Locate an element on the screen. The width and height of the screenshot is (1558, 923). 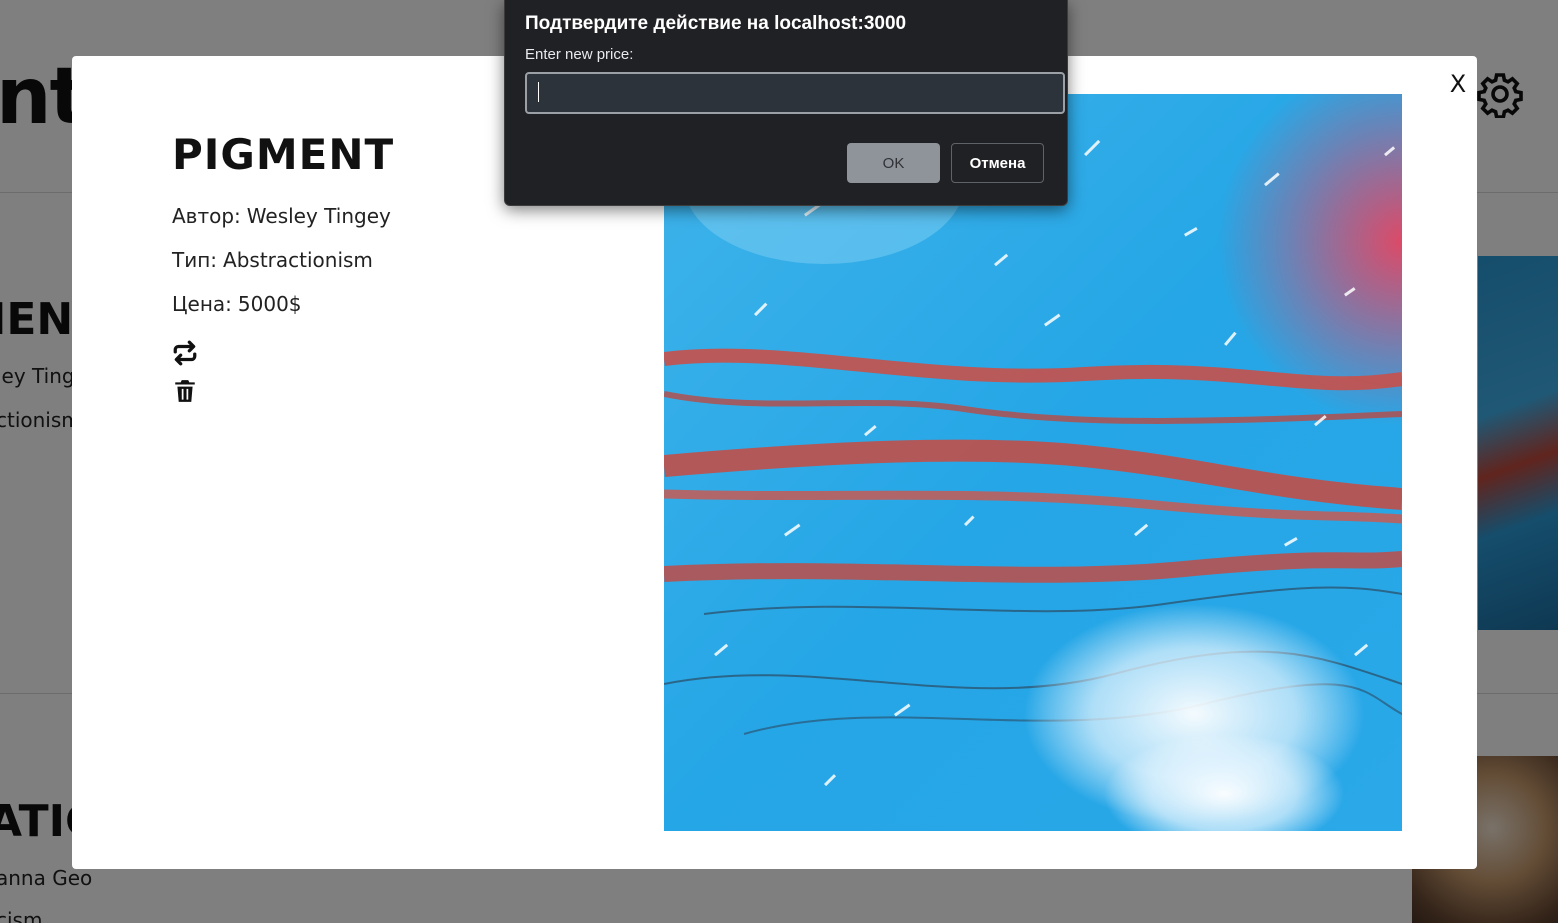
close-button: X is located at coordinates (1458, 84).